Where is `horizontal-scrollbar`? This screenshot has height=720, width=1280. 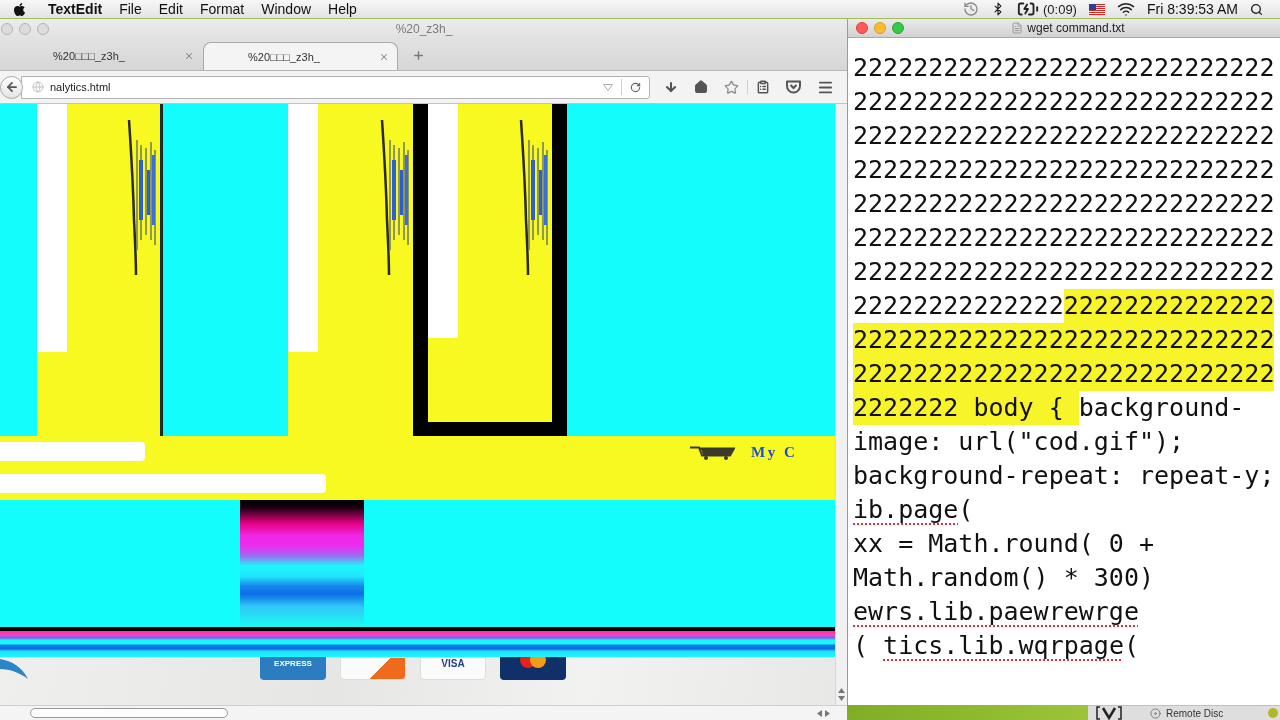
horizontal-scrollbar is located at coordinates (423, 712).